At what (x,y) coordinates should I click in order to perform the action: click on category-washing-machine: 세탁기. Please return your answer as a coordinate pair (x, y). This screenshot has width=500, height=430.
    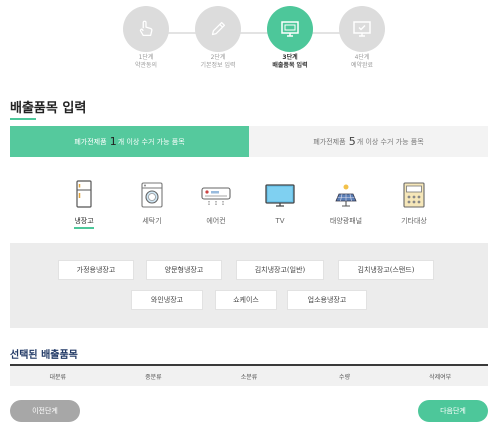
    Looking at the image, I should click on (152, 202).